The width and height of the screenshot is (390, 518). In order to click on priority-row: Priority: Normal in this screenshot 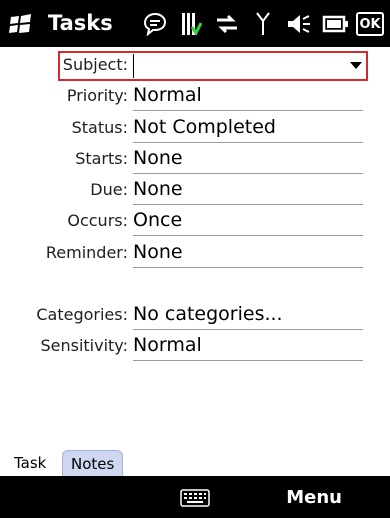, I will do `click(195, 97)`.